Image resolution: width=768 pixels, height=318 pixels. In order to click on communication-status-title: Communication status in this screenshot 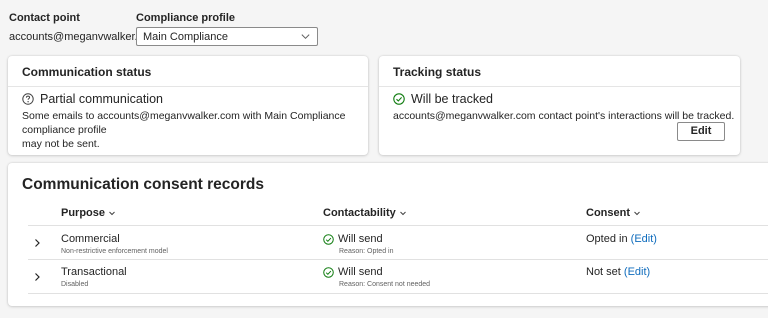, I will do `click(87, 72)`.